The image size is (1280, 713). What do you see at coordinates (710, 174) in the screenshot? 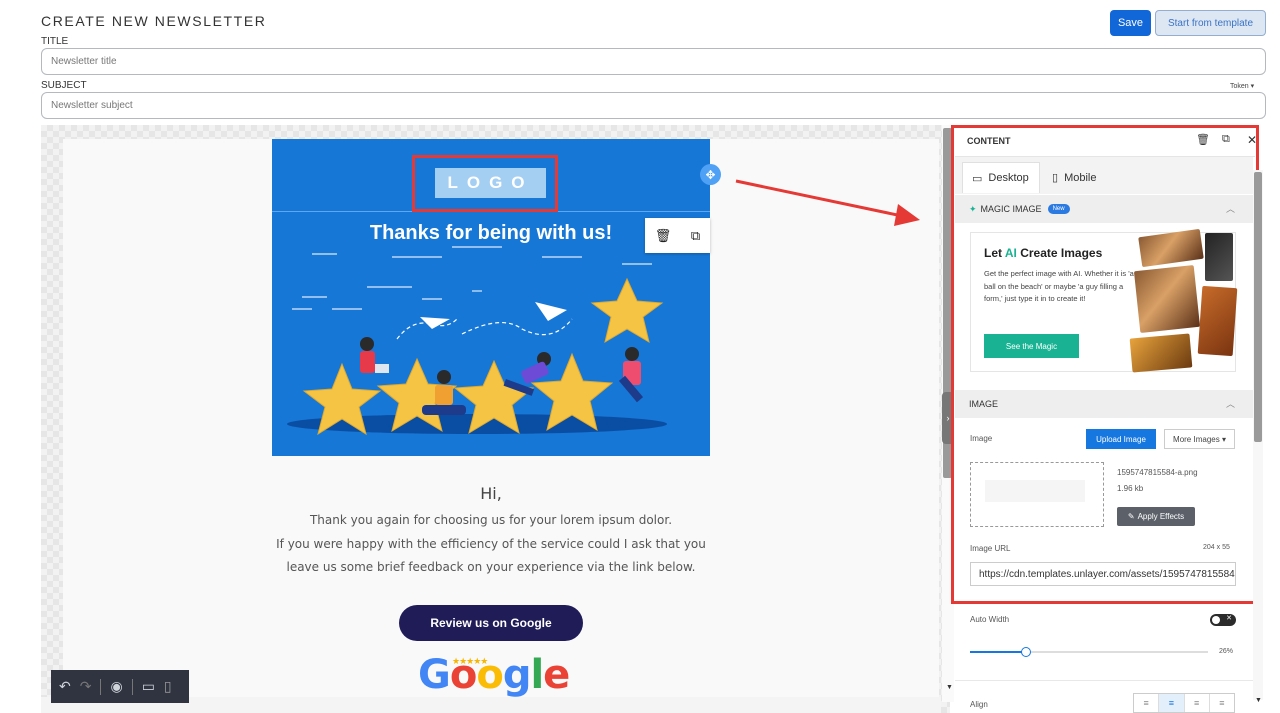
I see `move-handle-icon: ✥` at bounding box center [710, 174].